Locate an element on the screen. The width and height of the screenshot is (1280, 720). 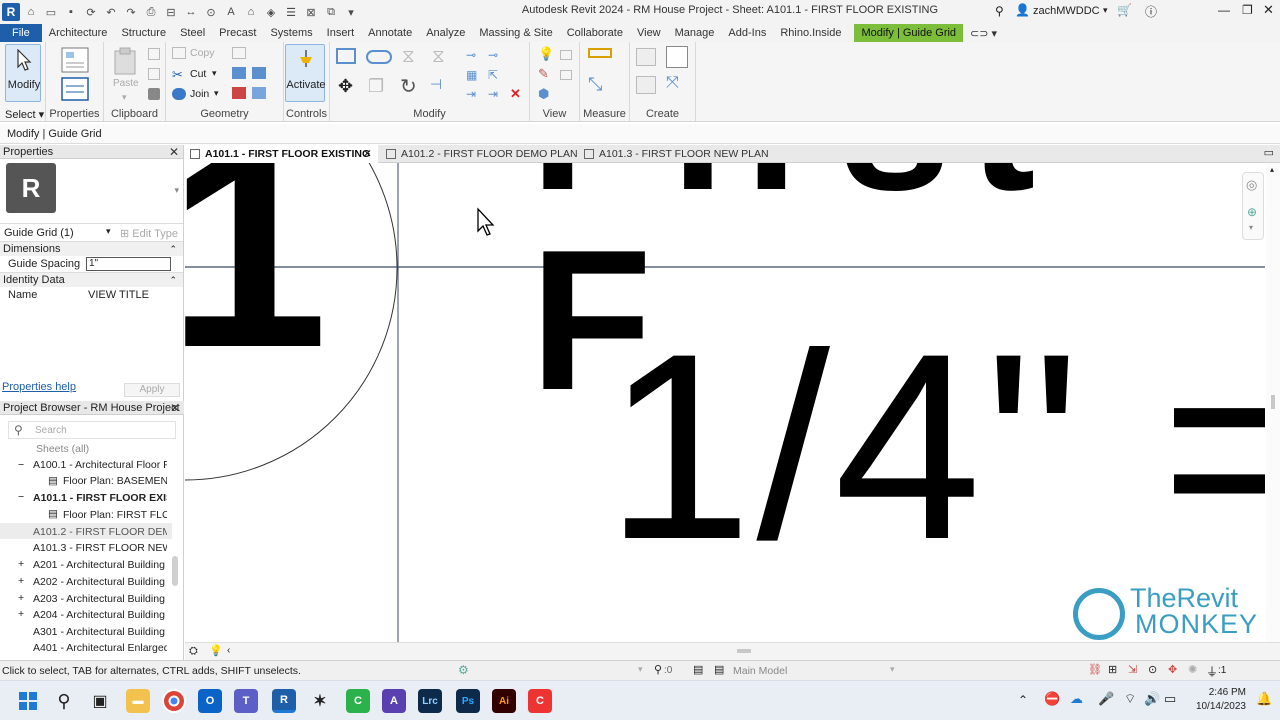
save-icon: ▪ is located at coordinates (71, 12).